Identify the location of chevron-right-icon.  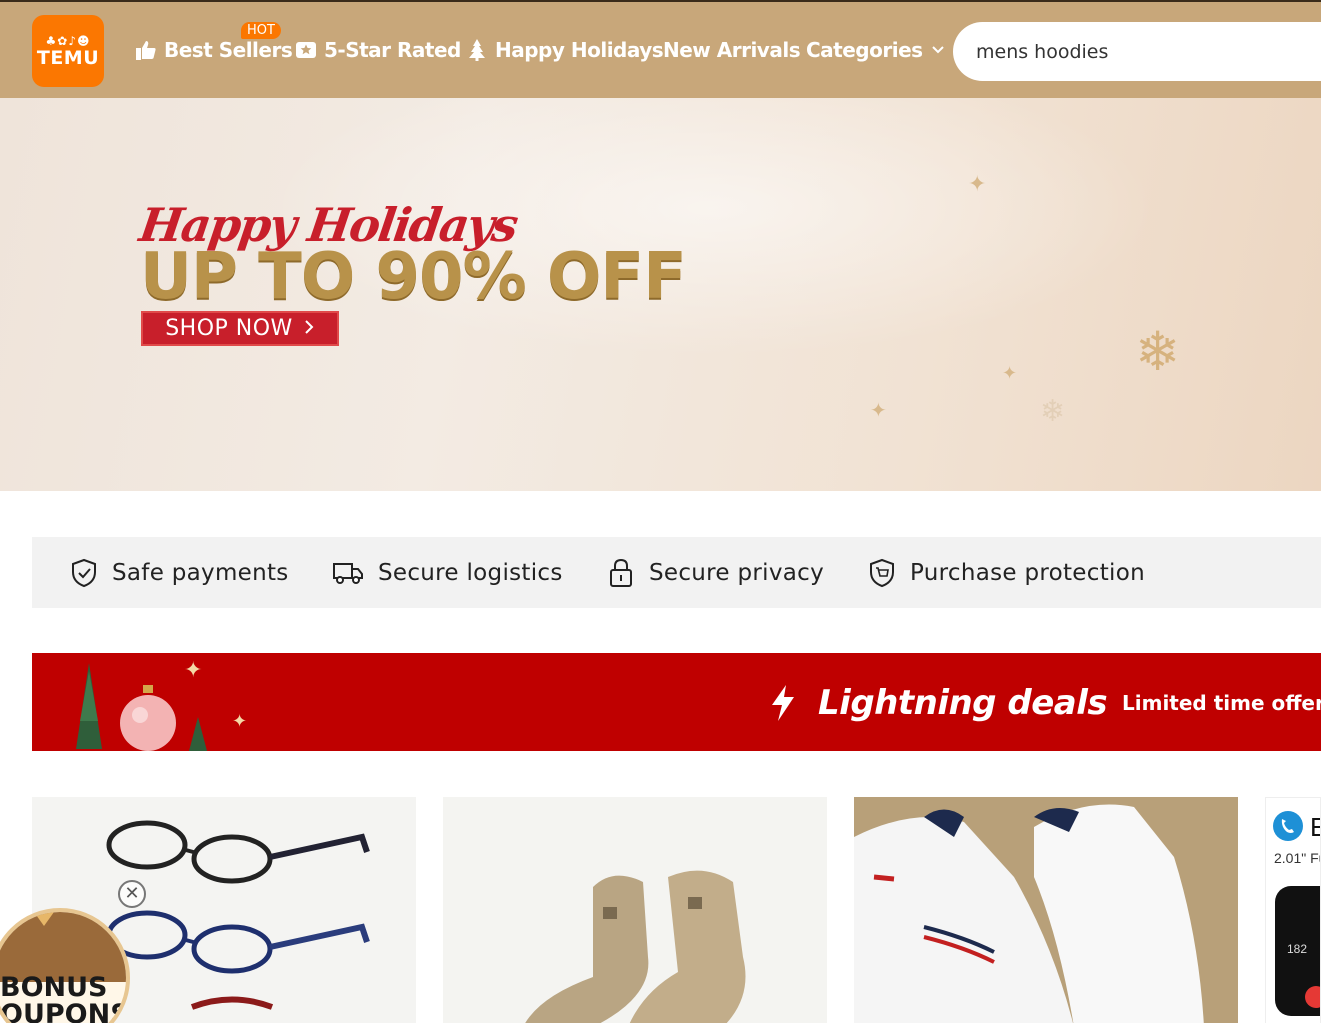
(309, 328).